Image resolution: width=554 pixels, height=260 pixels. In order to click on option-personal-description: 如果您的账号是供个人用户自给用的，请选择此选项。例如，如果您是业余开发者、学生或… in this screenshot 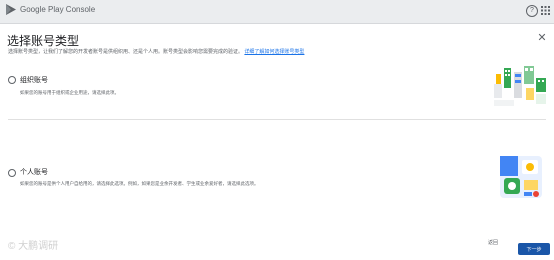, I will do `click(139, 183)`.